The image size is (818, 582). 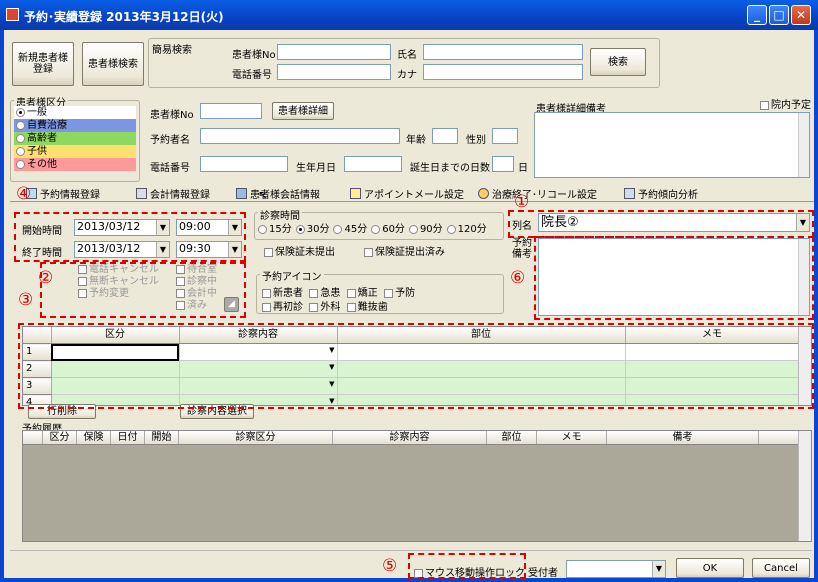 What do you see at coordinates (355, 193) in the screenshot?
I see `mail-icon` at bounding box center [355, 193].